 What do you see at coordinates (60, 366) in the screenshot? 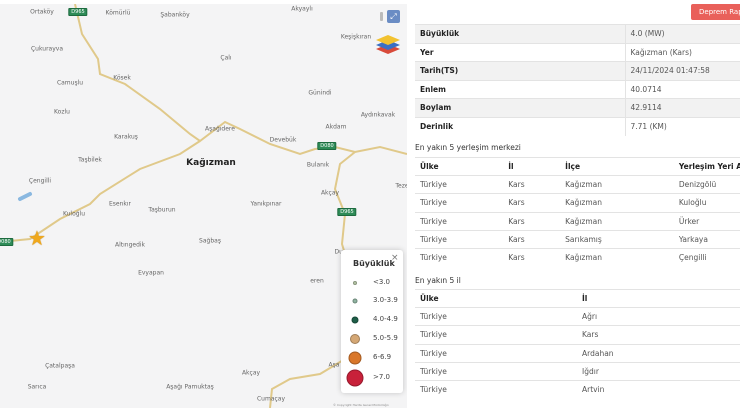
I see `place-label: Çatalpaşa` at bounding box center [60, 366].